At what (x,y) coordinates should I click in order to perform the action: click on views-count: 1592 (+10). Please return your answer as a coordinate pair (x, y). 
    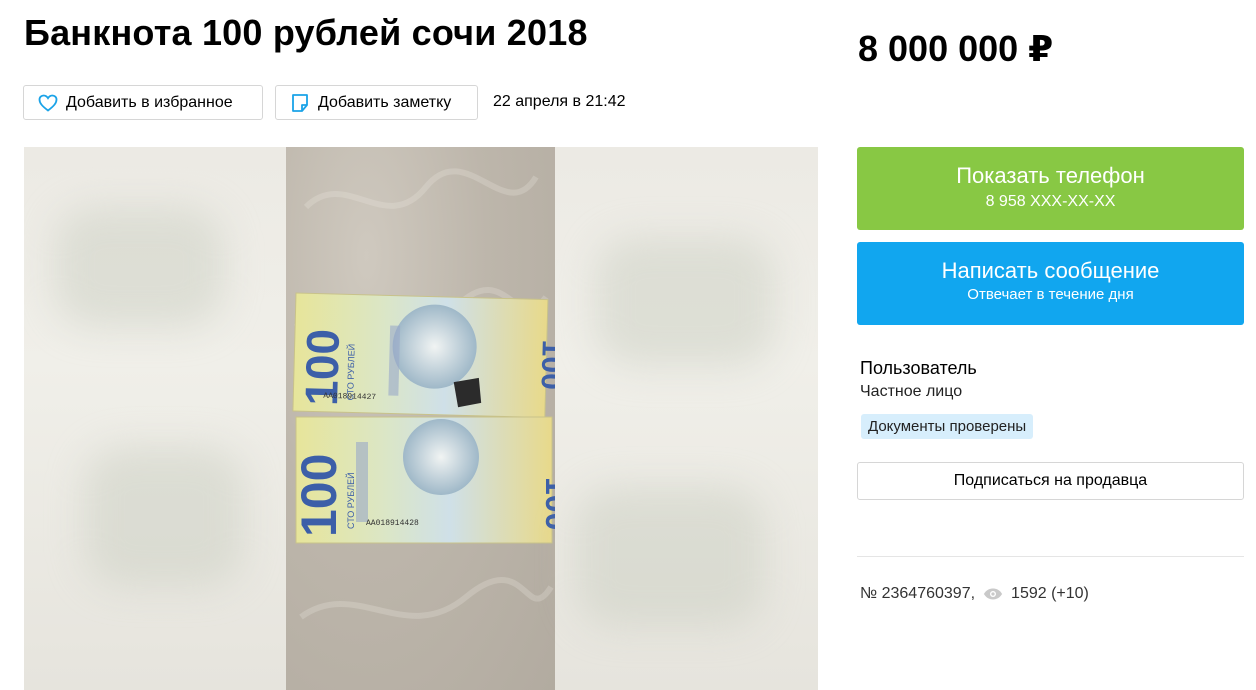
    Looking at the image, I should click on (1050, 593).